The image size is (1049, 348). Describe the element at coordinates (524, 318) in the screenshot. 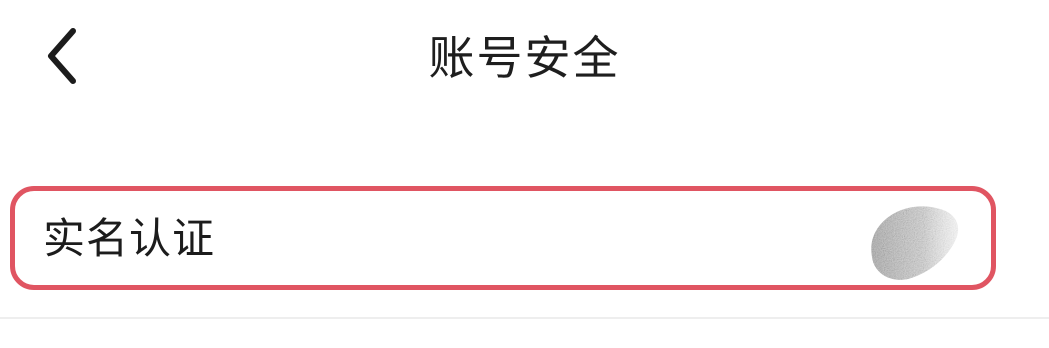

I see `divider` at that location.